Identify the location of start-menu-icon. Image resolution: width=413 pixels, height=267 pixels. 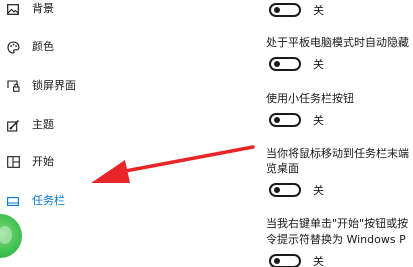
(13, 162).